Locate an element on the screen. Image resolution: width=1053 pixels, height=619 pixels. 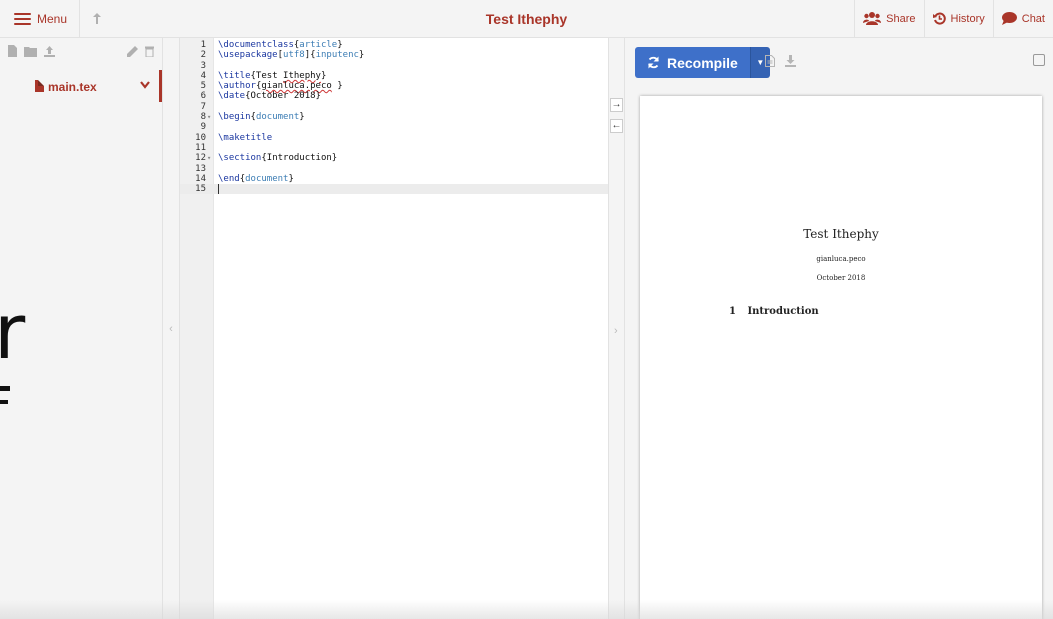
sync-to-pdf-arrow-icon: → is located at coordinates (616, 105).